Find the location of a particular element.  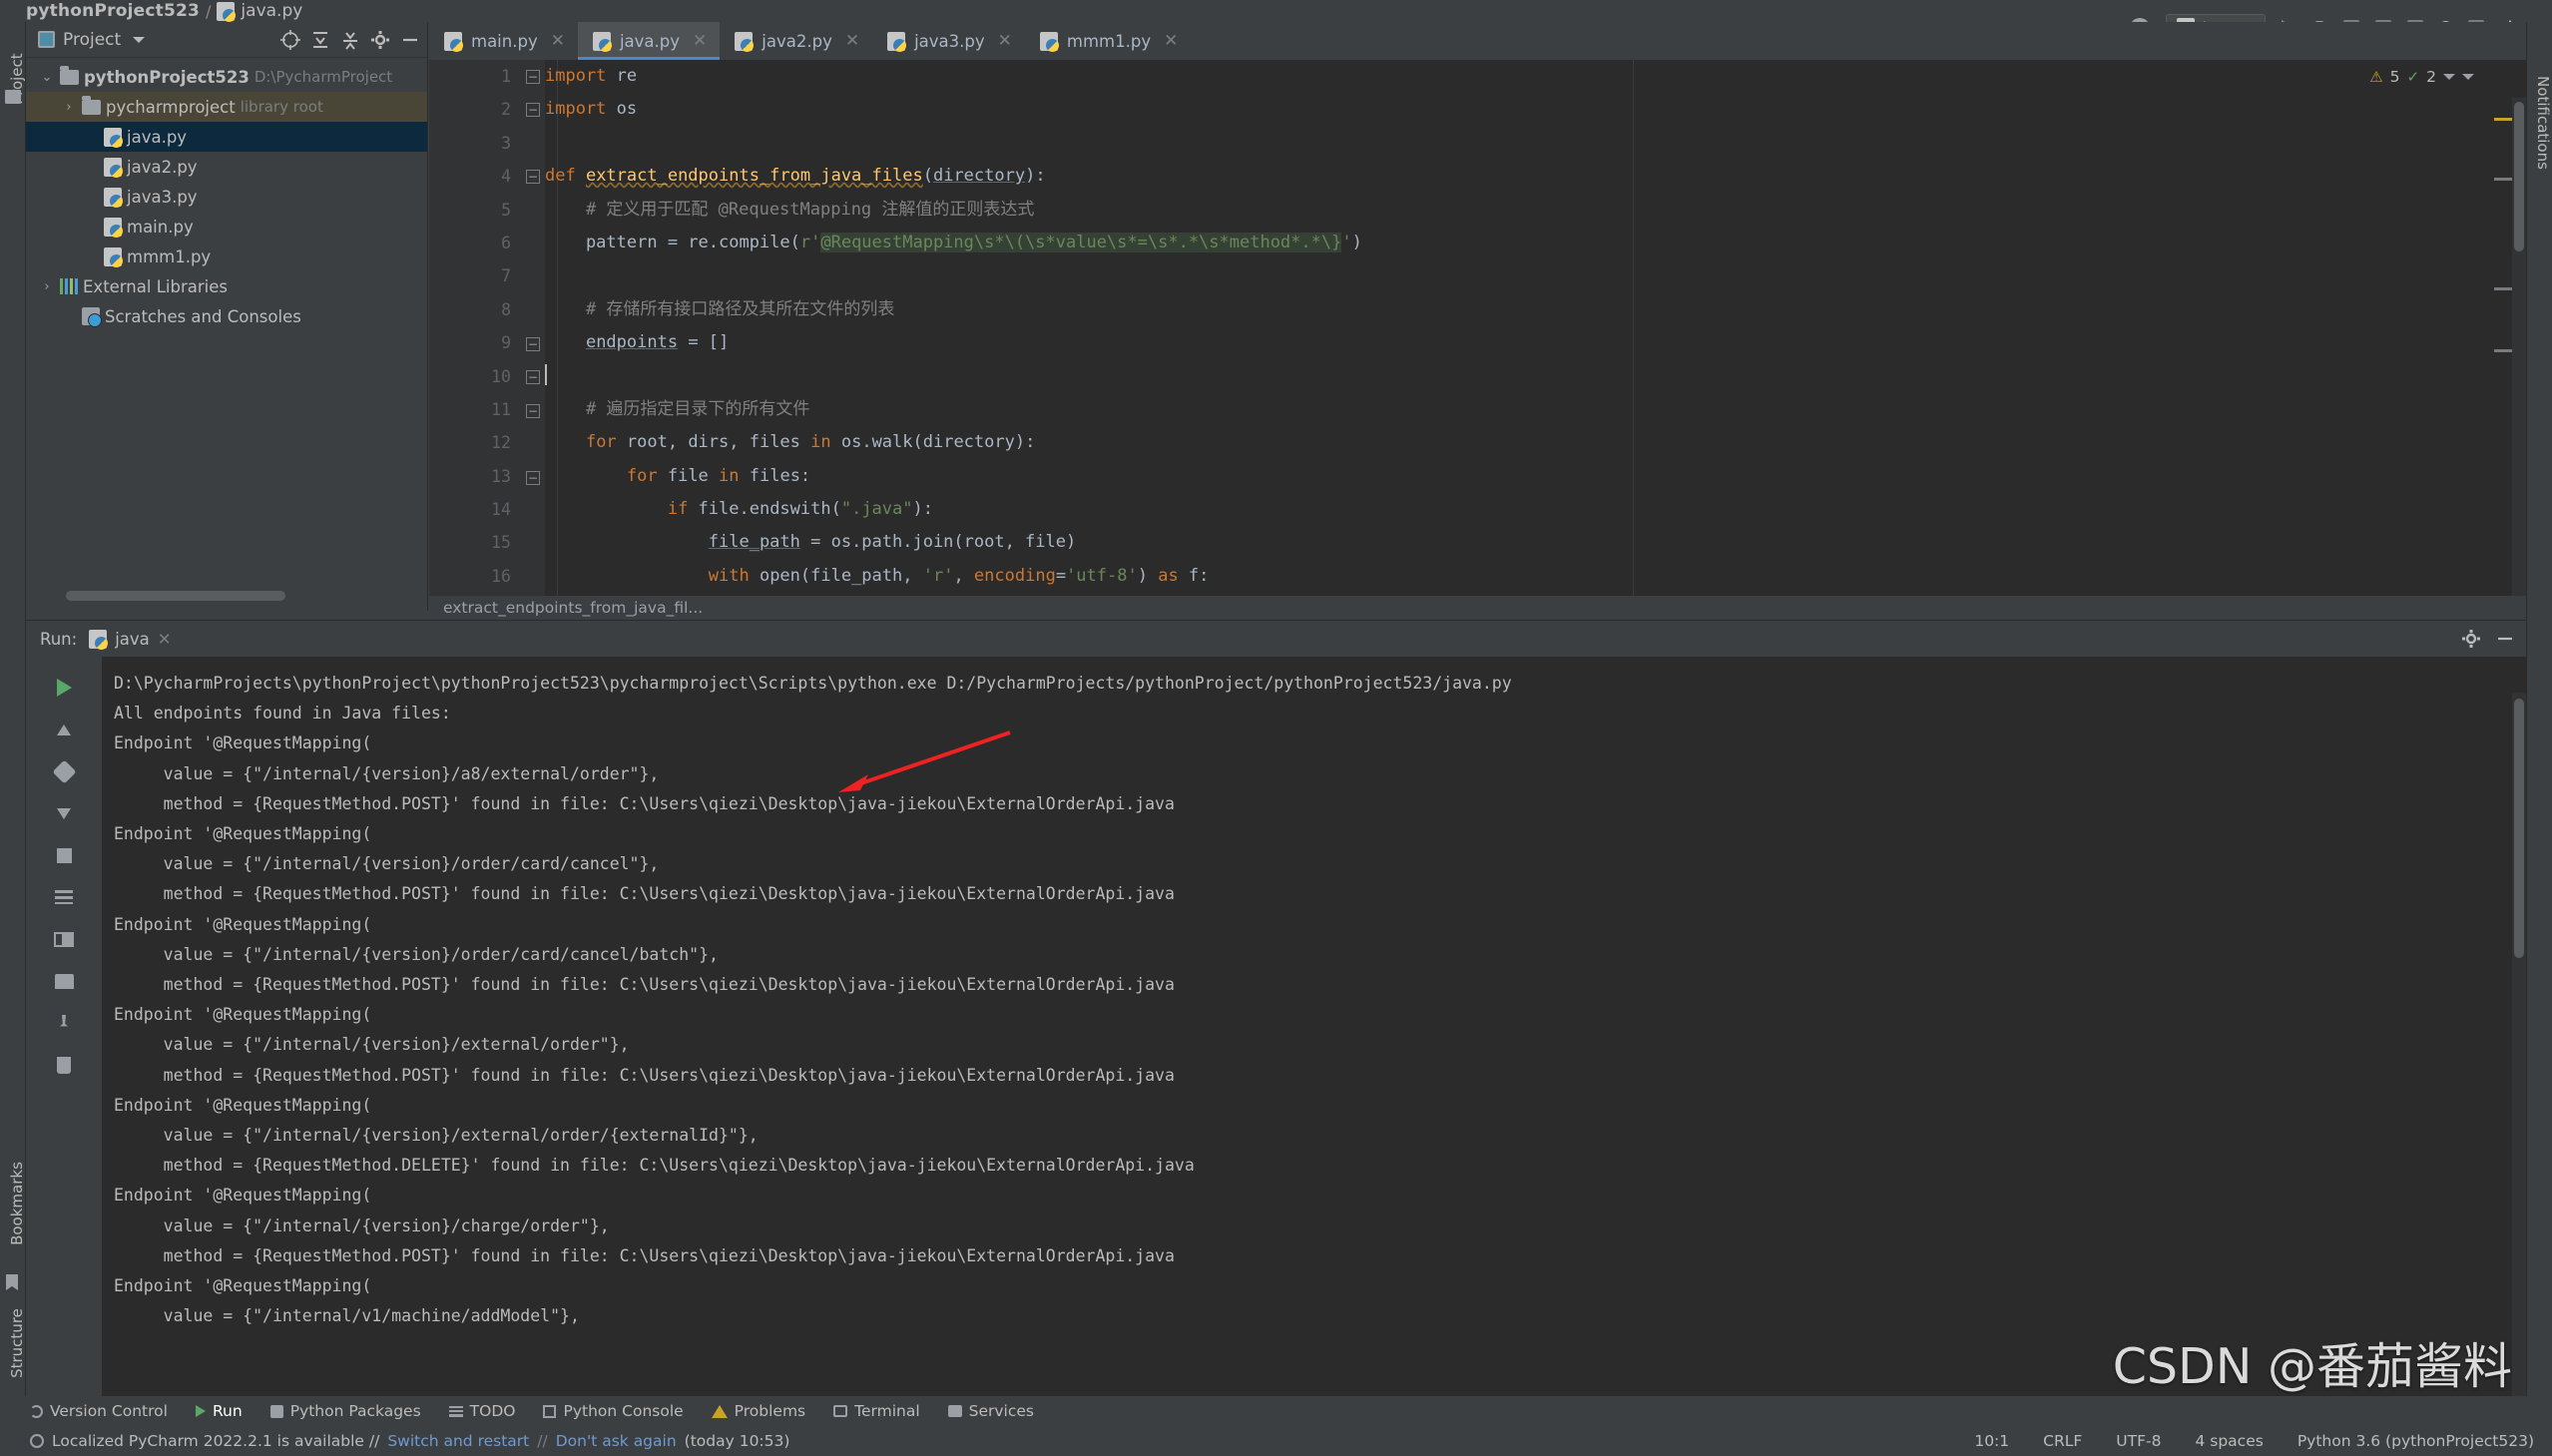

breadcrumb-file: java.py is located at coordinates (271, 11).